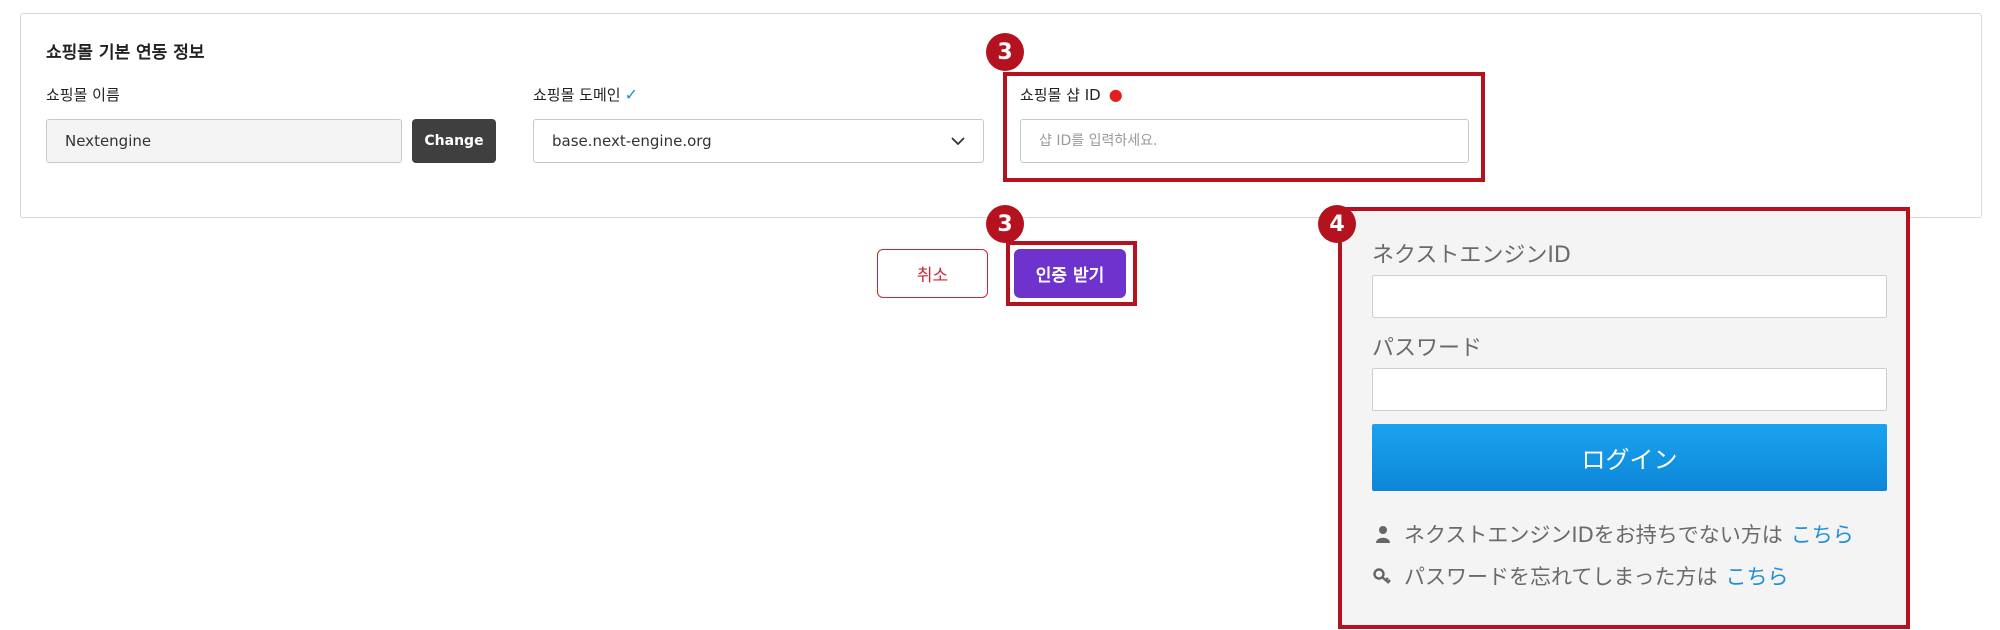  Describe the element at coordinates (932, 273) in the screenshot. I see `cancel-button: 취소` at that location.